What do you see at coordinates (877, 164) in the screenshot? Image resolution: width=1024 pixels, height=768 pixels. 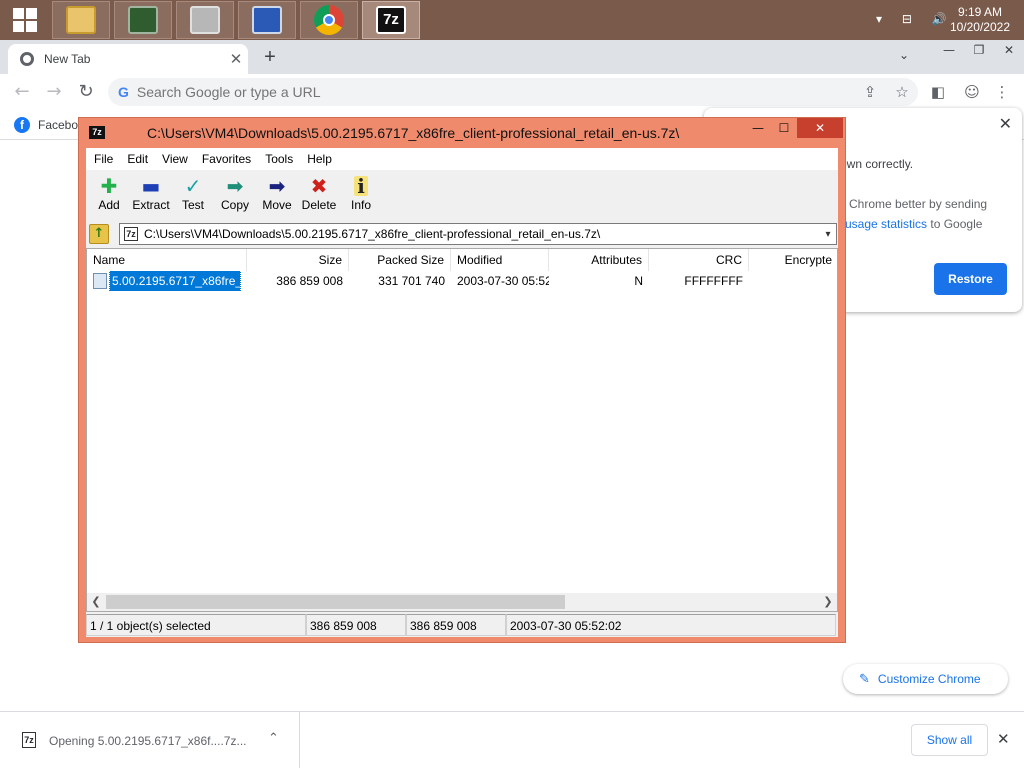 I see `bubble-message: own correctly.` at bounding box center [877, 164].